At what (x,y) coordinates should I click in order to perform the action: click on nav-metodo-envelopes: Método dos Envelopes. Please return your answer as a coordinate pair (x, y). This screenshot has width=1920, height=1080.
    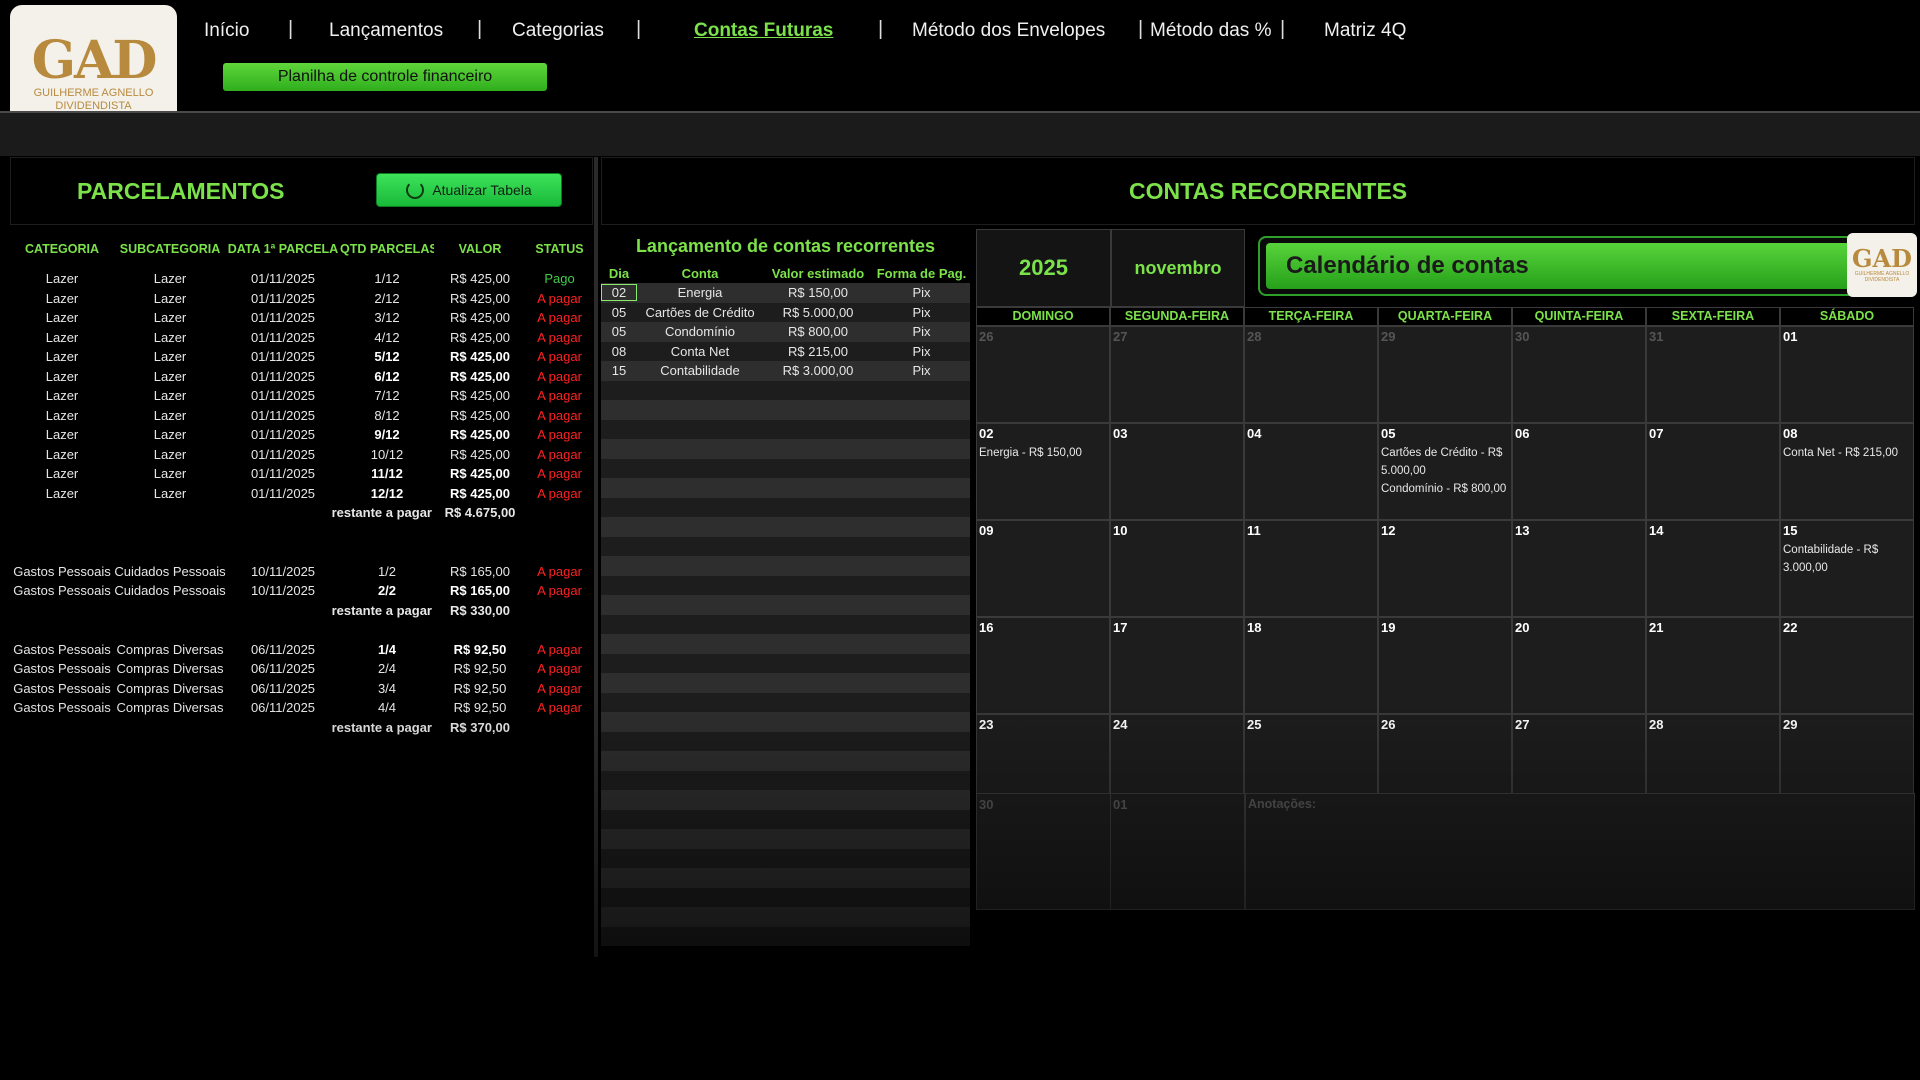
    Looking at the image, I should click on (1008, 31).